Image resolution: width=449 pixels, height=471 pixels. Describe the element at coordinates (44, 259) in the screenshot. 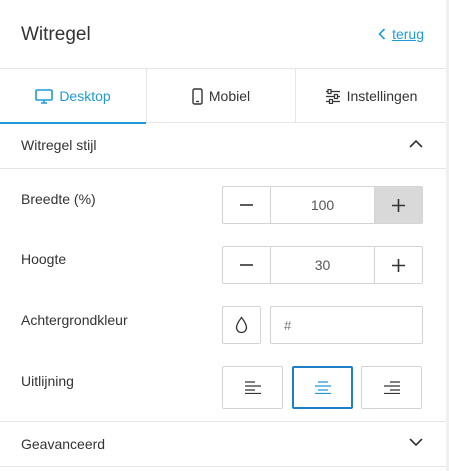

I see `height-label: Hoogte` at that location.